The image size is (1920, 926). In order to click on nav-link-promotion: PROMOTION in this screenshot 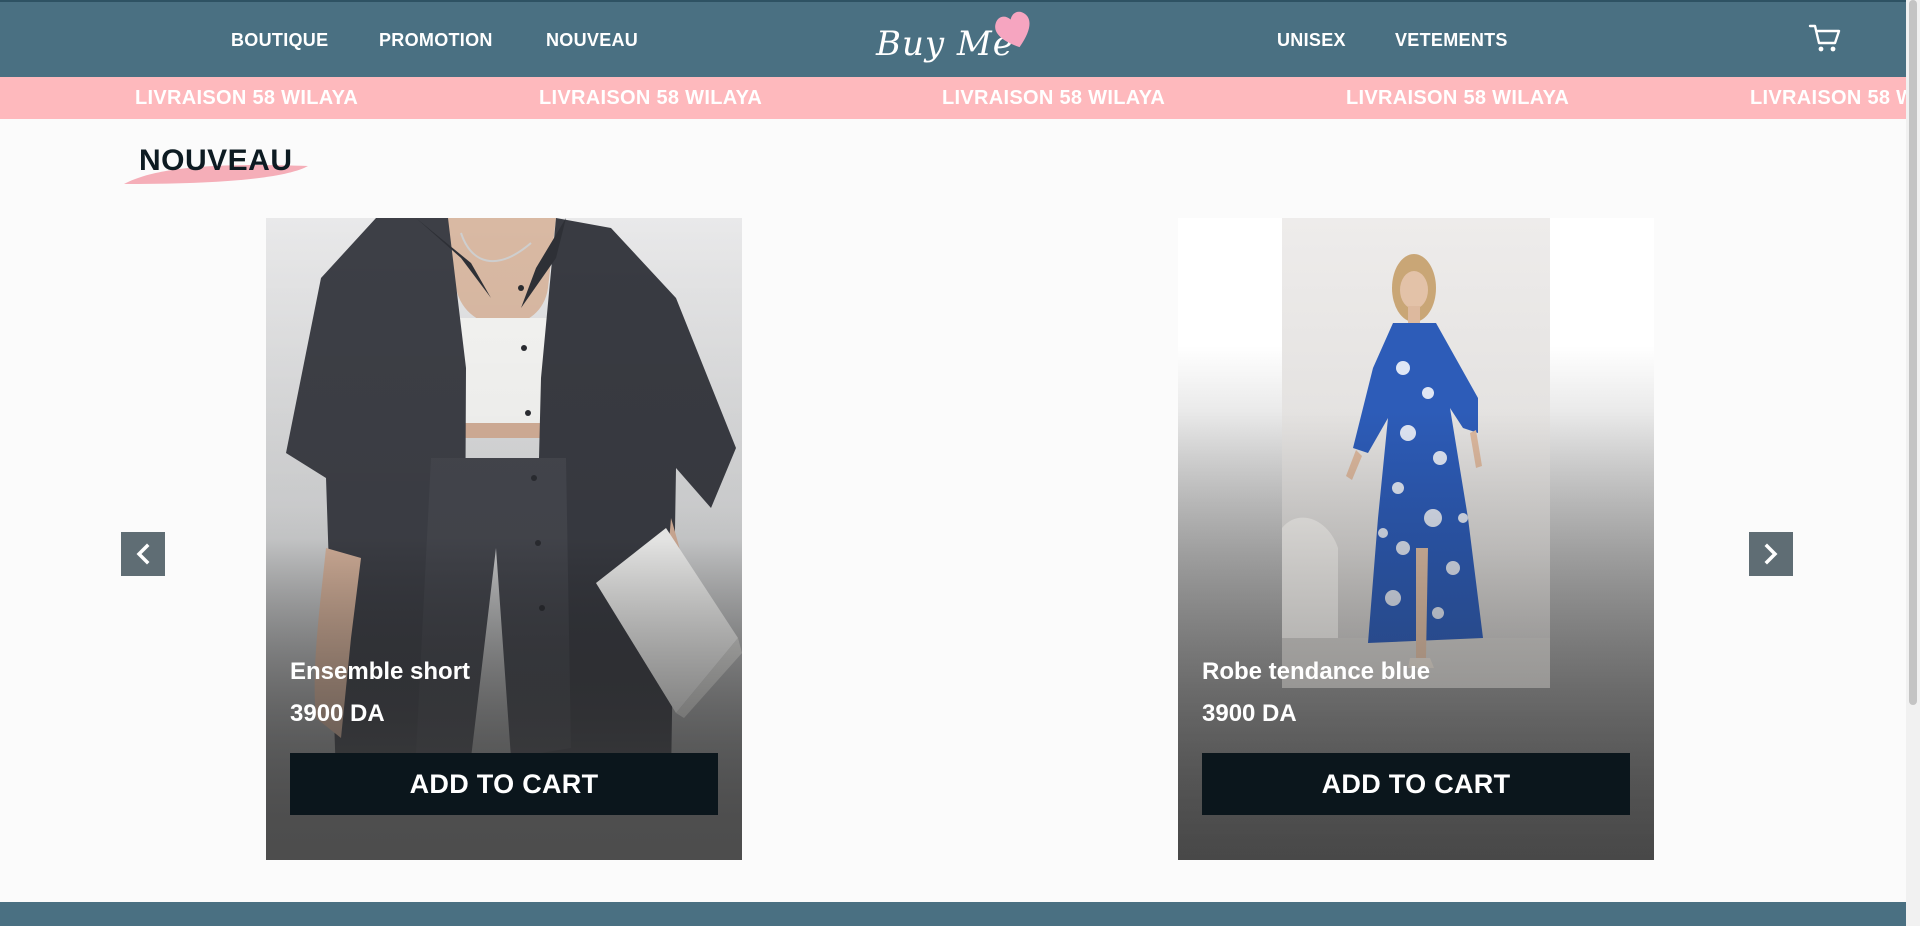, I will do `click(436, 40)`.